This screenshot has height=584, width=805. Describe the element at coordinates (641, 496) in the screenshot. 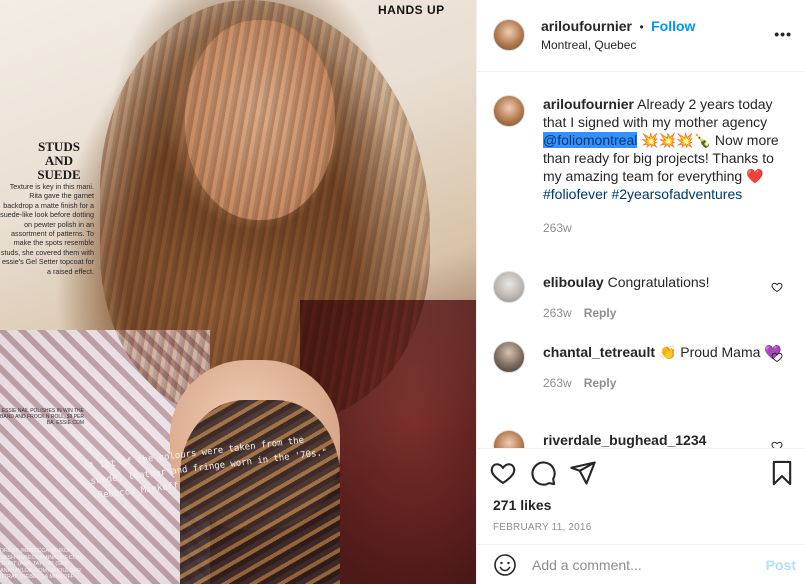

I see `post-actions: 271 likes FEBRUARY 11, 2016` at that location.